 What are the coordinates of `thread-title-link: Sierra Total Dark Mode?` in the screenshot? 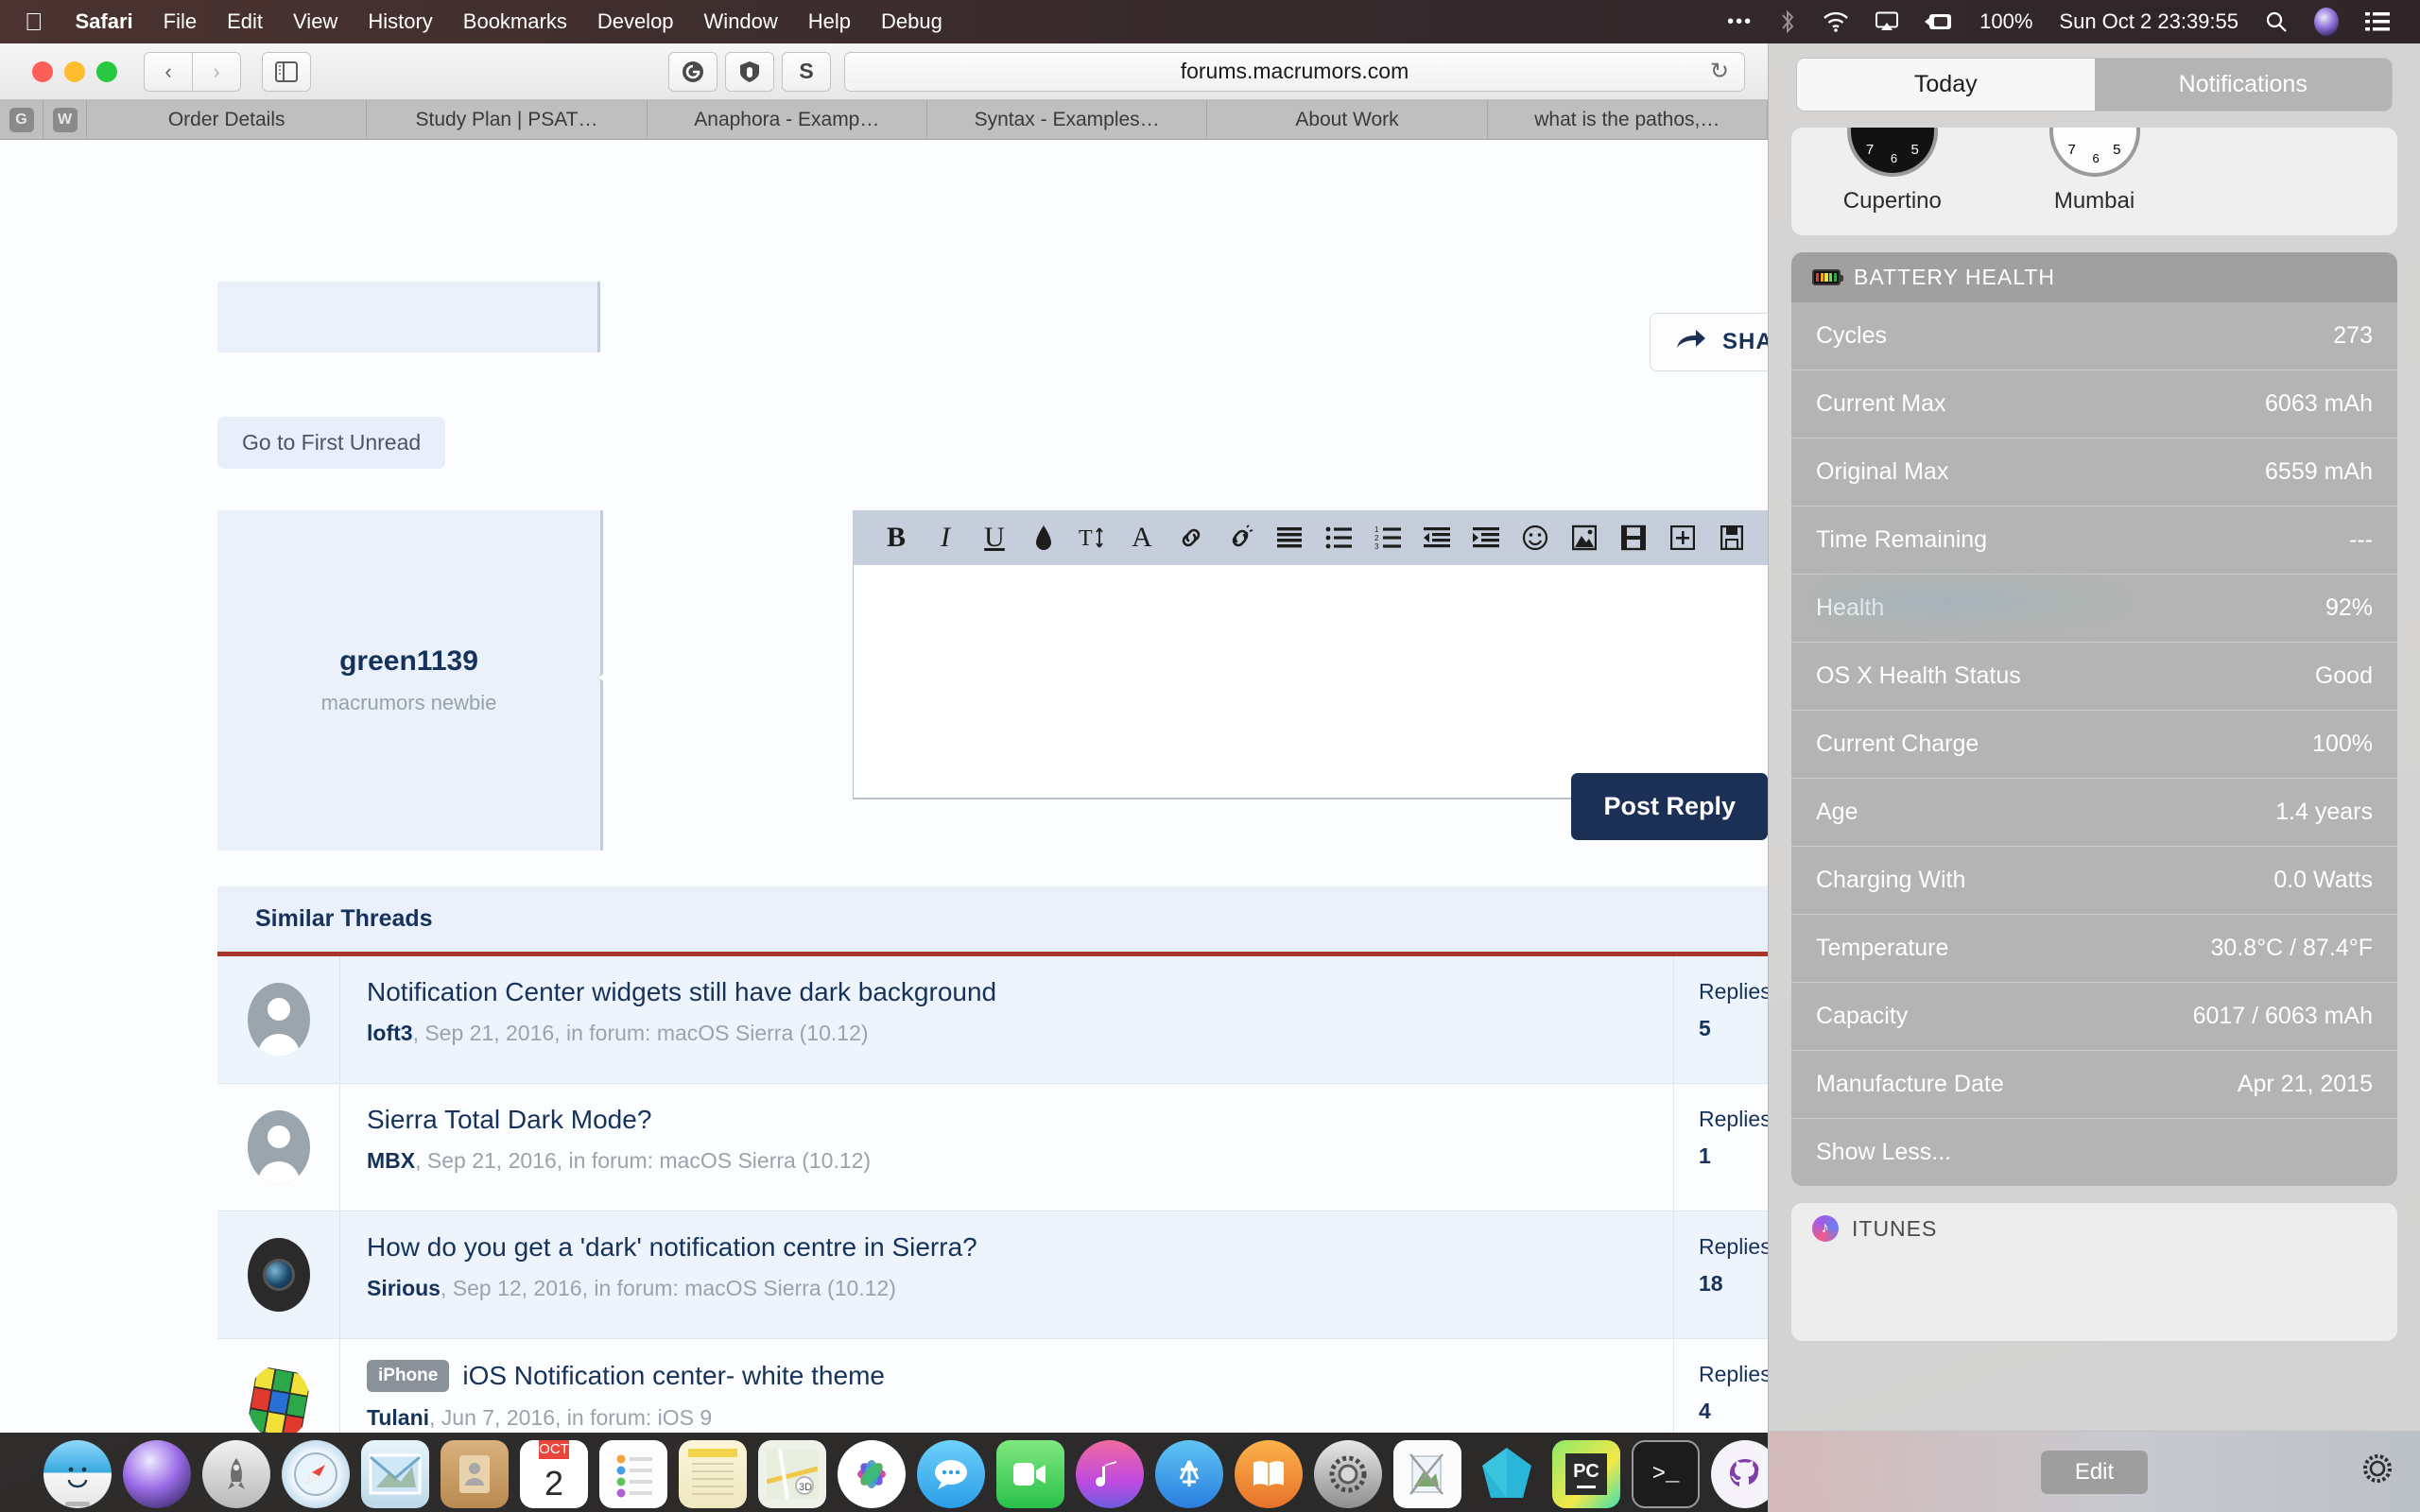 It's located at (509, 1120).